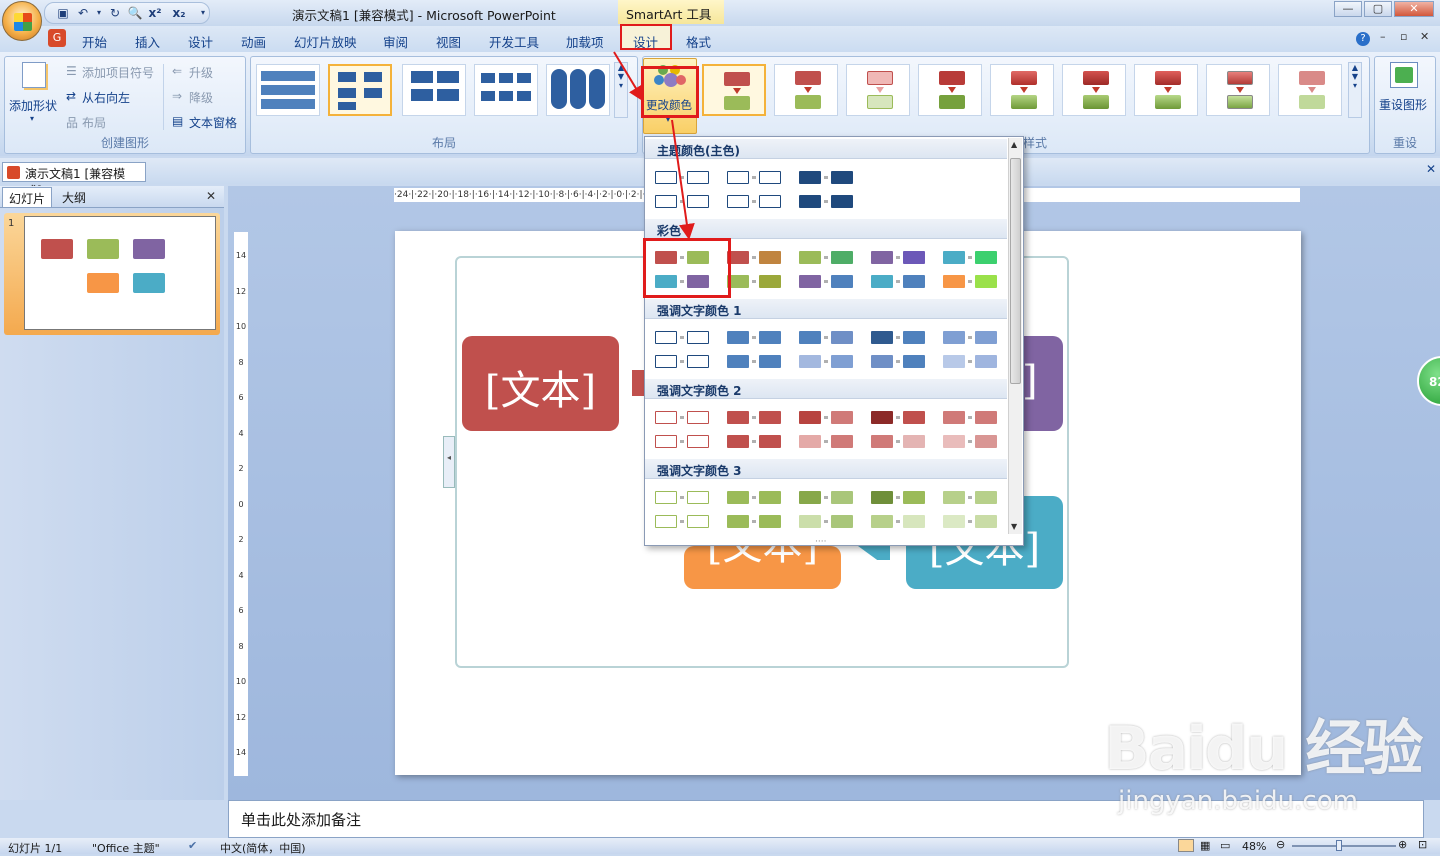 The width and height of the screenshot is (1440, 856). What do you see at coordinates (99, 13) in the screenshot?
I see `undo-dropdown-icon: ▾` at bounding box center [99, 13].